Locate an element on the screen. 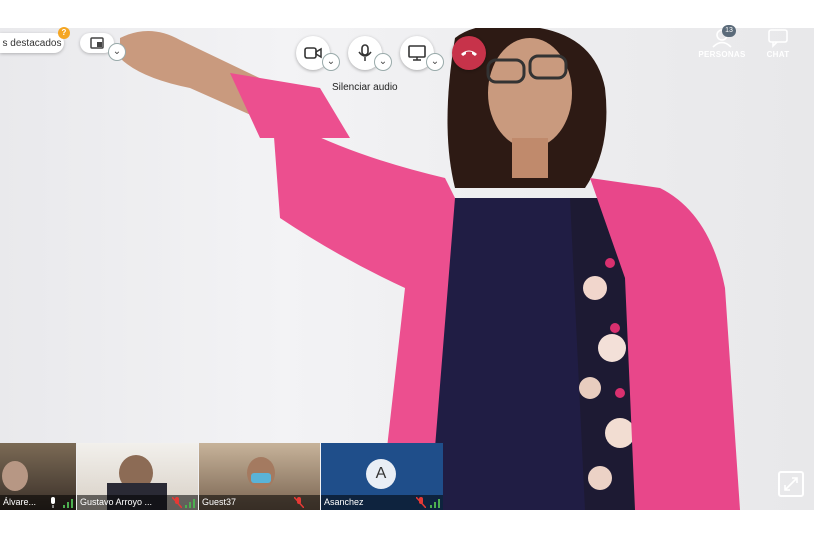 Image resolution: width=814 pixels, height=539 pixels. featured-videos-pill: s destacados is located at coordinates (32, 43).